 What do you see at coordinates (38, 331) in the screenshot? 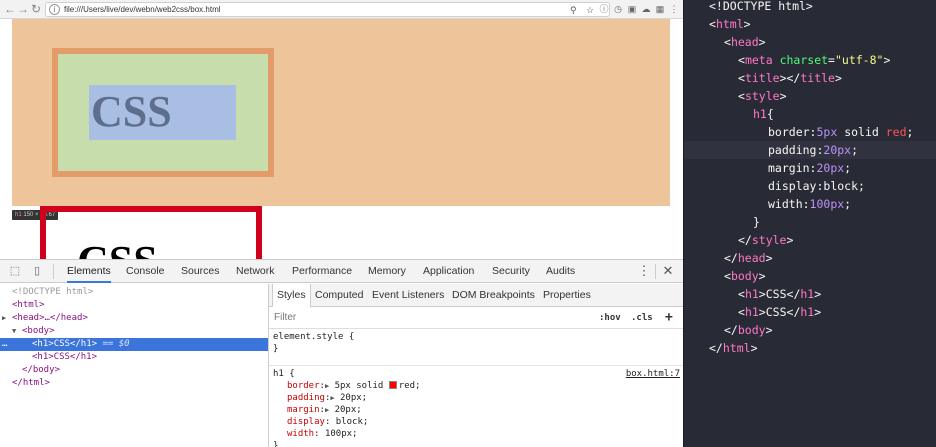
I see `body-tag-text: <body>` at bounding box center [38, 331].